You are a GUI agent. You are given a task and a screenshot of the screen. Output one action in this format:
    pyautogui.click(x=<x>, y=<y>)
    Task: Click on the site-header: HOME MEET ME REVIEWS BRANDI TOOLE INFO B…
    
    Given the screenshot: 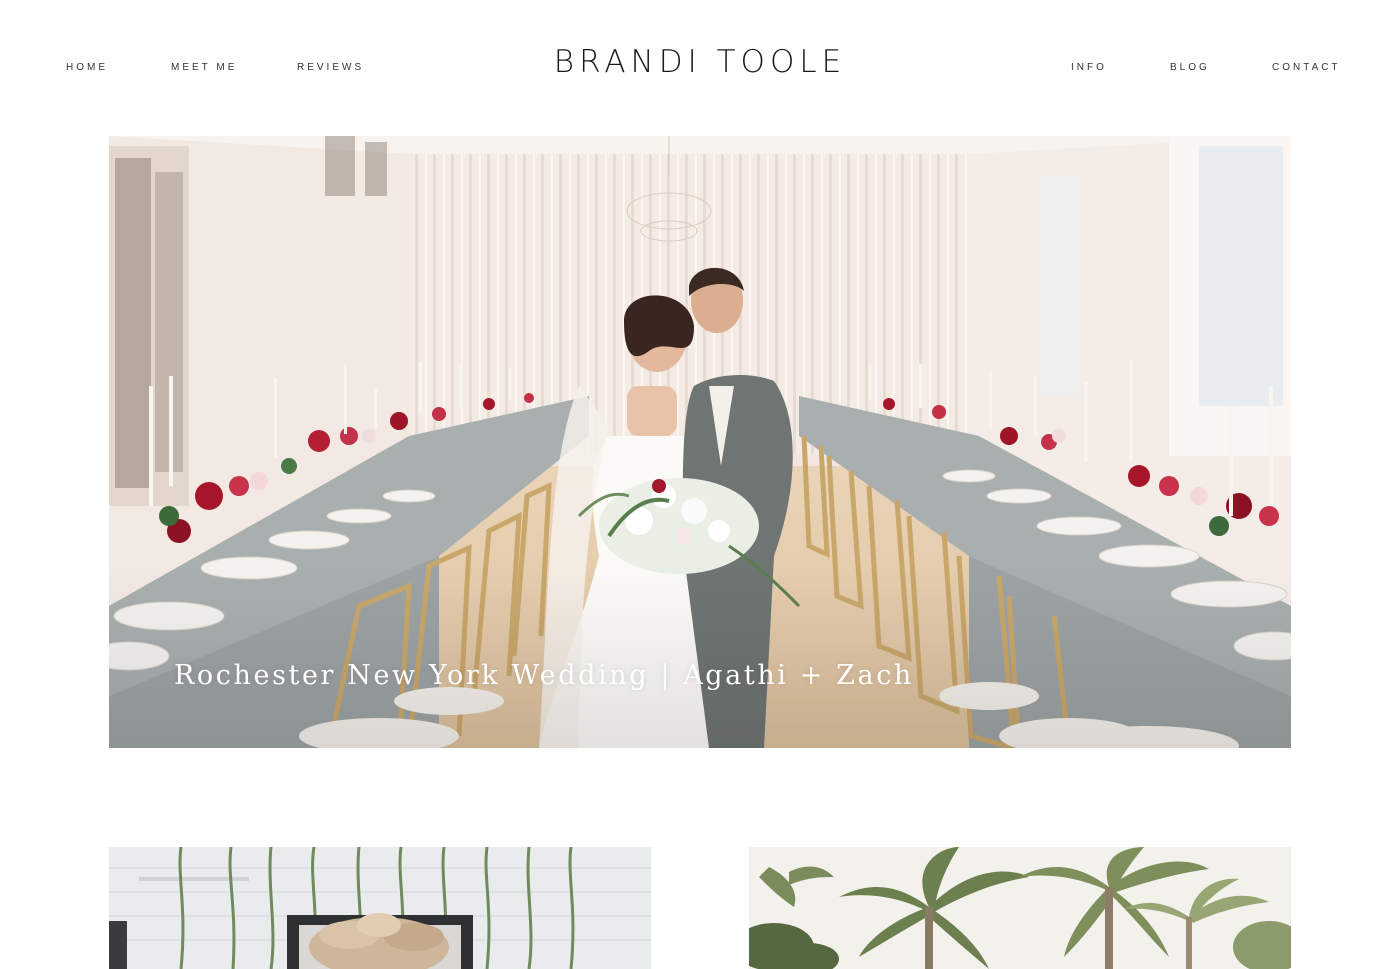 What is the action you would take?
    pyautogui.click(x=700, y=68)
    